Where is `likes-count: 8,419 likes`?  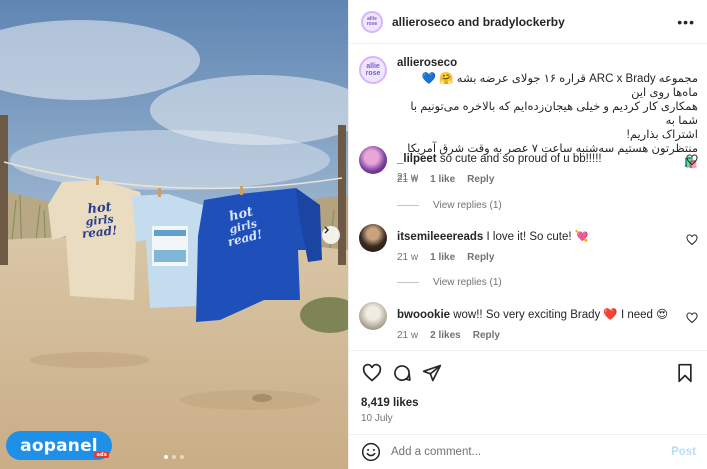
likes-count: 8,419 likes is located at coordinates (528, 403).